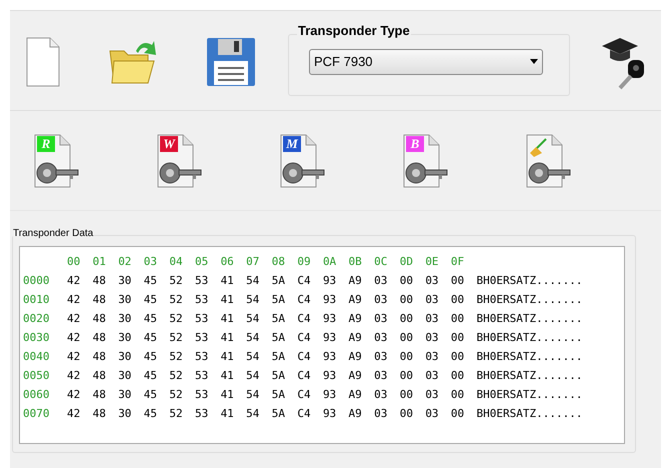 This screenshot has width=669, height=468. Describe the element at coordinates (36, 414) in the screenshot. I see `address-cell-text: 0070` at that location.